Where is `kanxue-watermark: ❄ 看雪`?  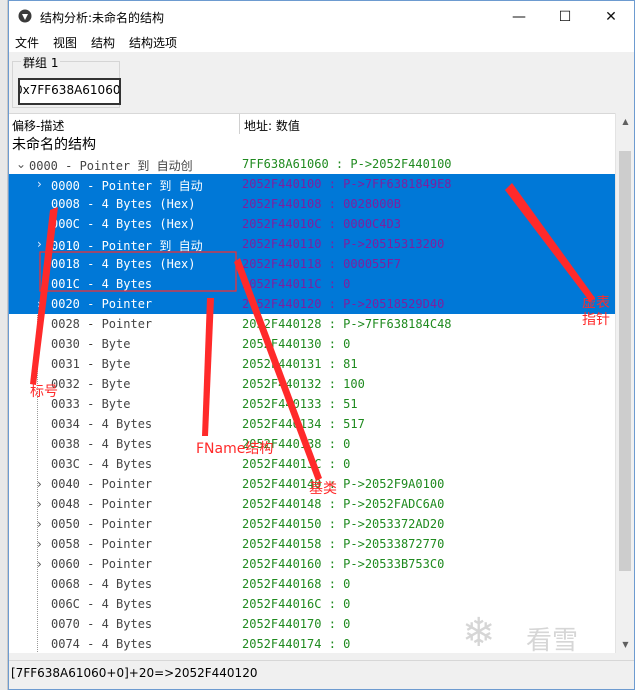 kanxue-watermark: ❄ 看雪 is located at coordinates (542, 639).